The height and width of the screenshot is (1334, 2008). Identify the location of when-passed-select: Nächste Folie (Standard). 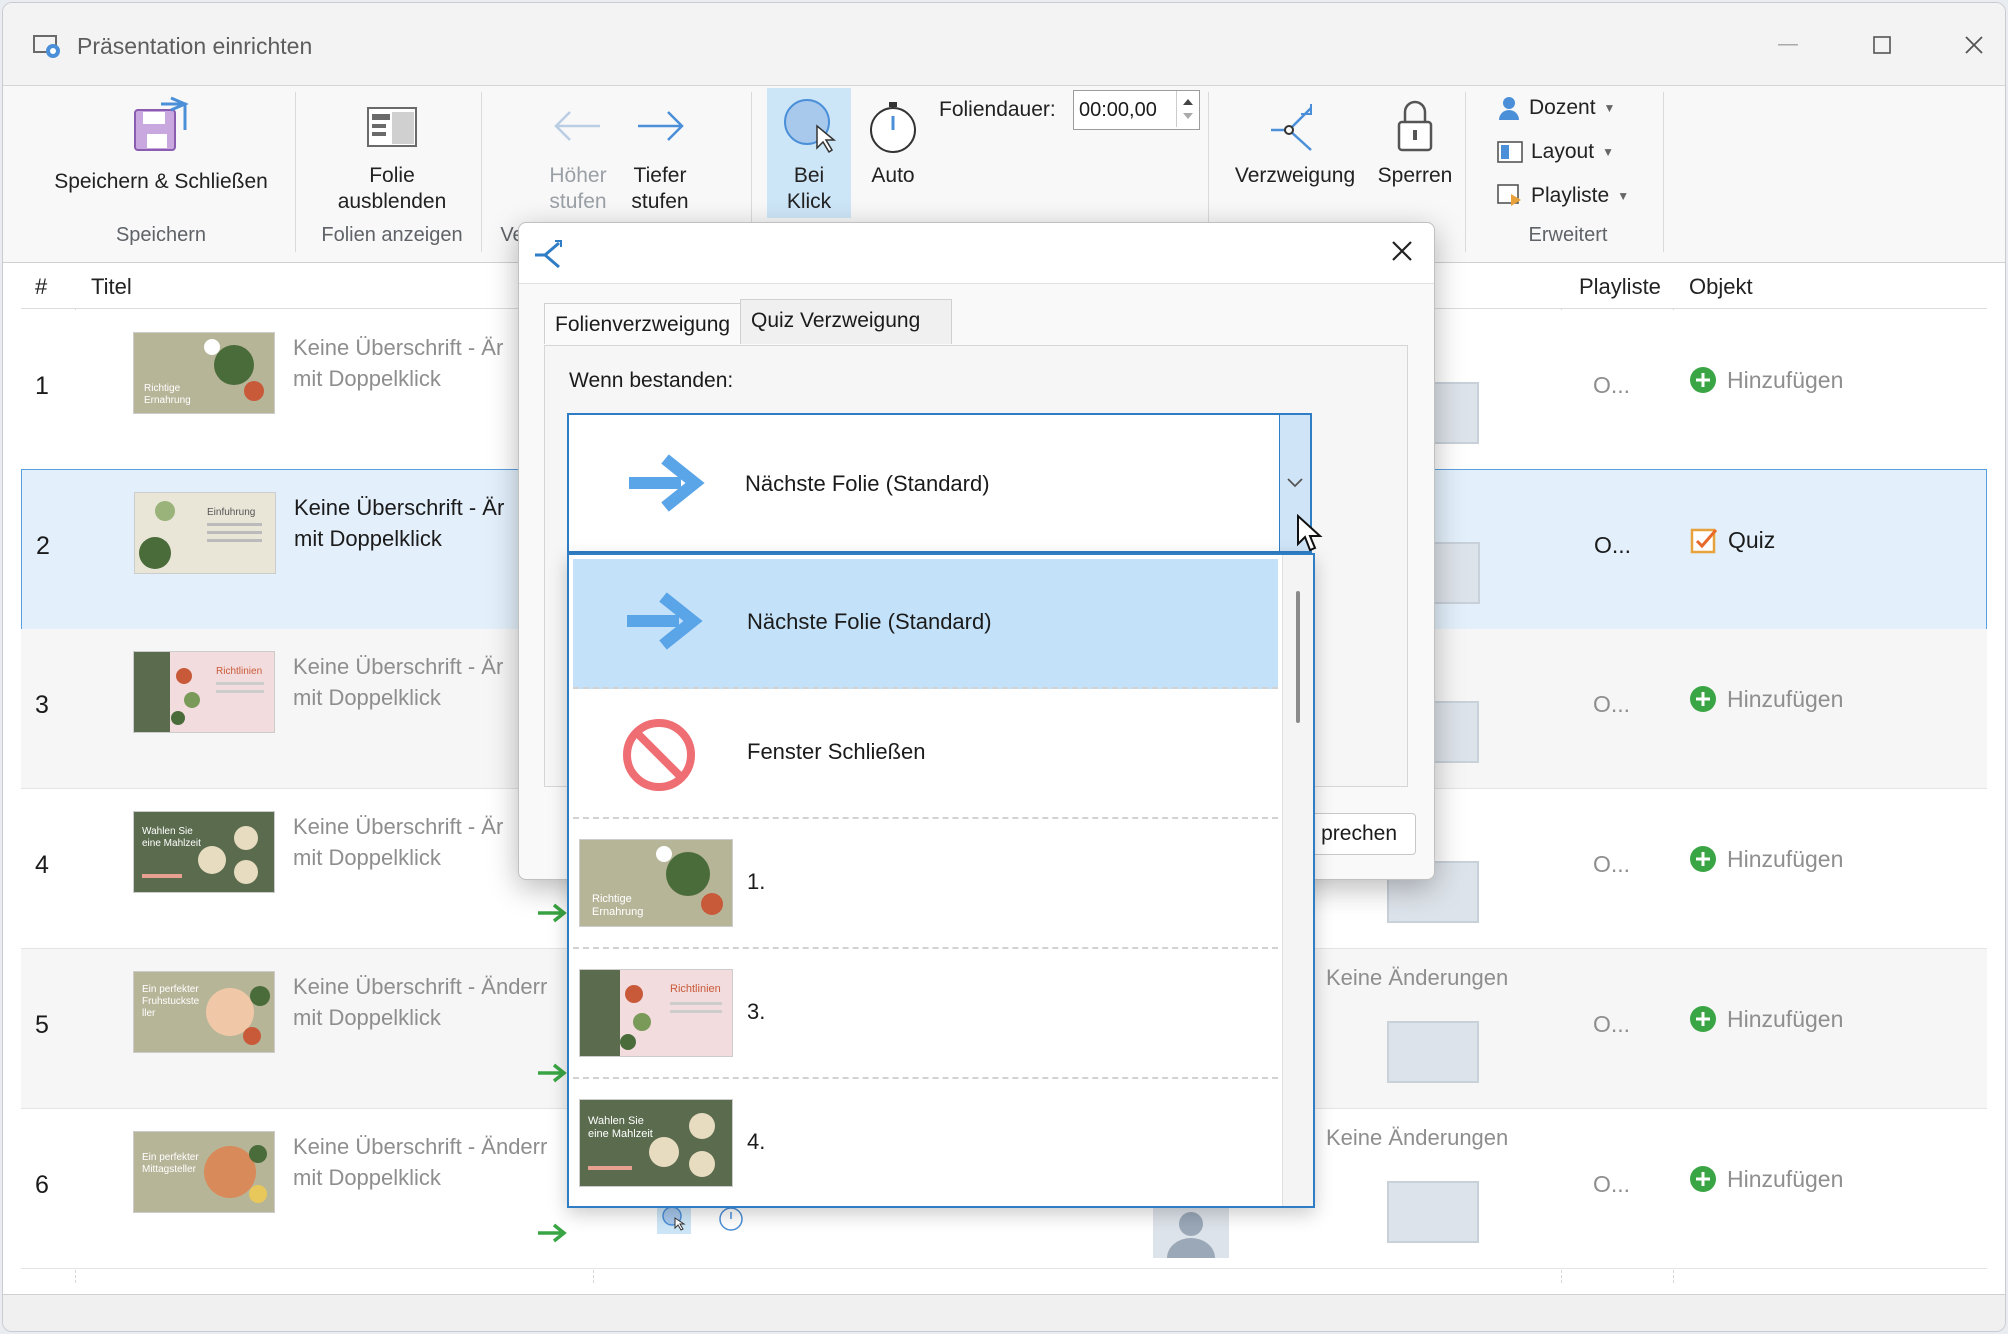
(939, 483).